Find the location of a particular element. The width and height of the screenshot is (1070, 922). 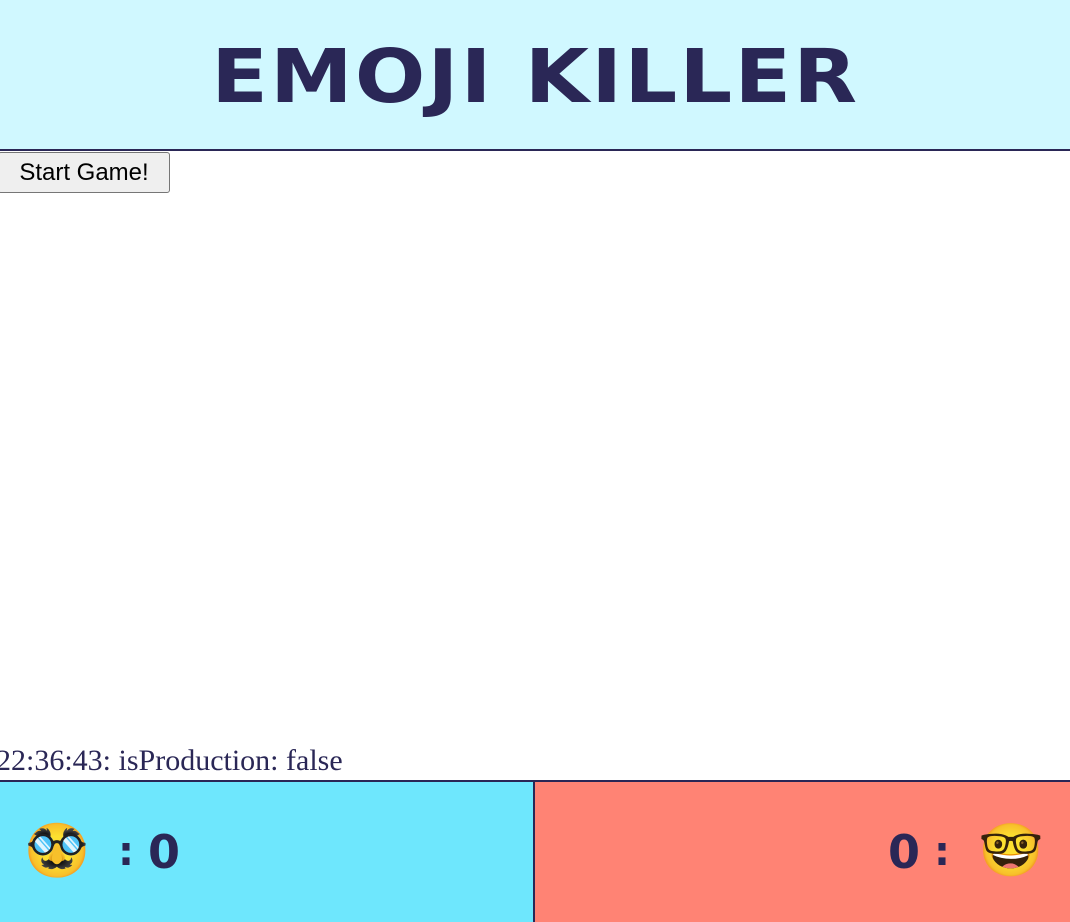

debug-log-line: 22:36:43: isProduction: false is located at coordinates (171, 761).